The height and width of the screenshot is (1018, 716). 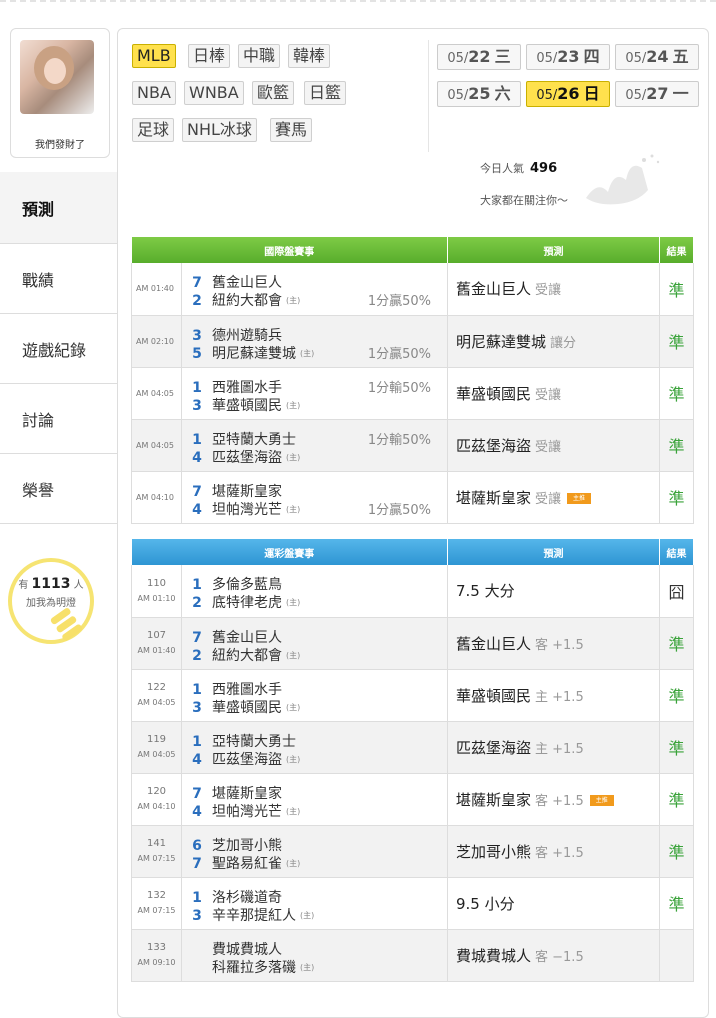 I want to click on away-team: 德州遊騎兵, so click(x=247, y=336).